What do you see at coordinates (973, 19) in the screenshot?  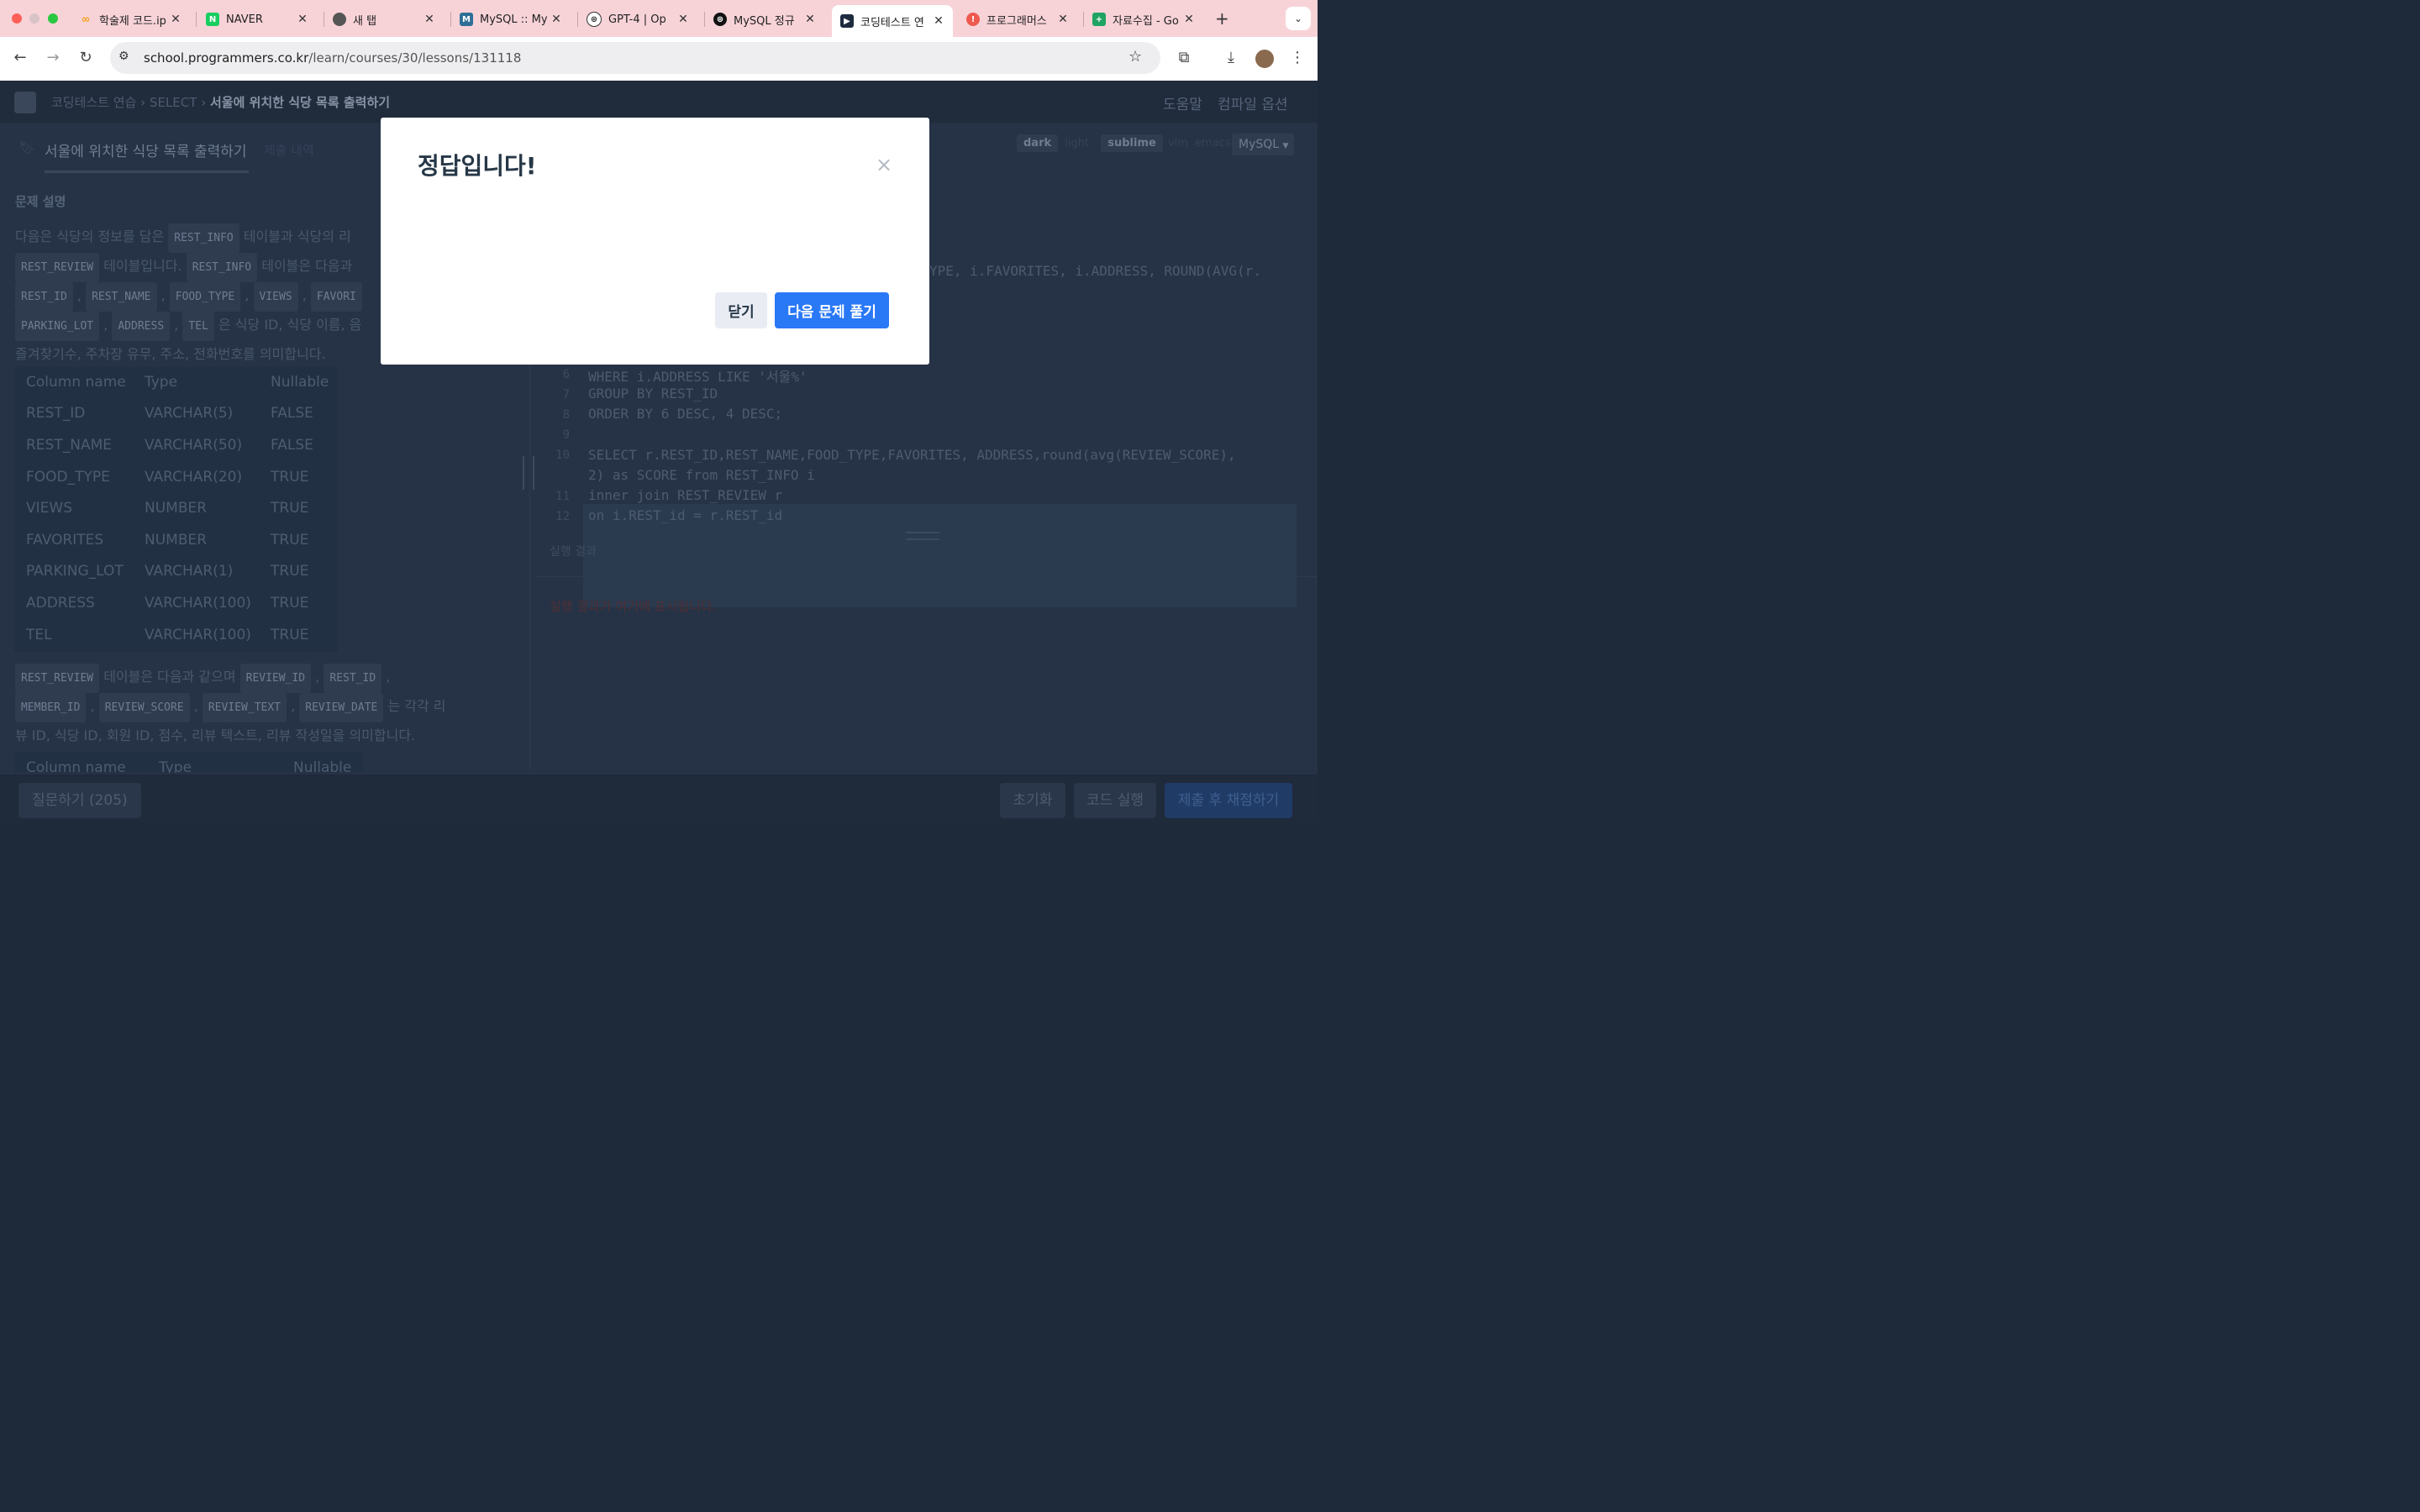 I see `programmers-red-icon: !` at bounding box center [973, 19].